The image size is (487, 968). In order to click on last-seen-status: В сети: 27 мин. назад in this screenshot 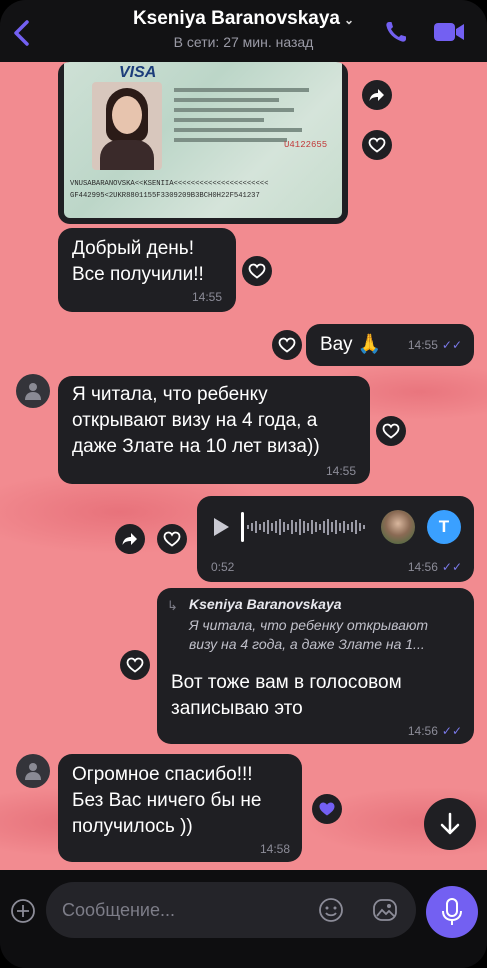, I will do `click(243, 42)`.